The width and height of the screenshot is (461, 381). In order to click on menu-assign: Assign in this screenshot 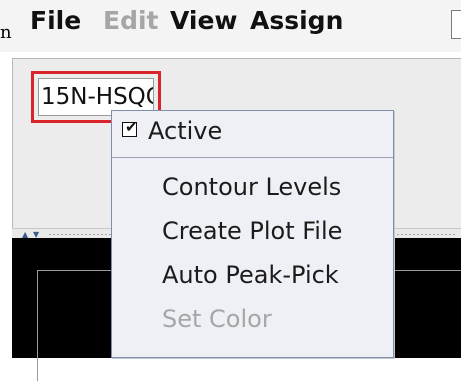, I will do `click(296, 20)`.